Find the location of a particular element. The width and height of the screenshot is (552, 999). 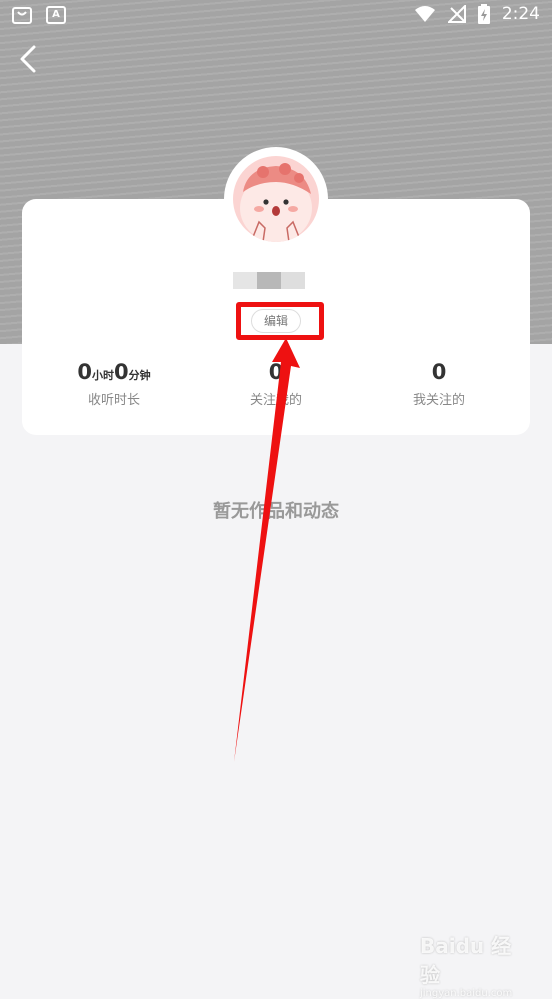

cartoon-avatar-icon is located at coordinates (276, 199).